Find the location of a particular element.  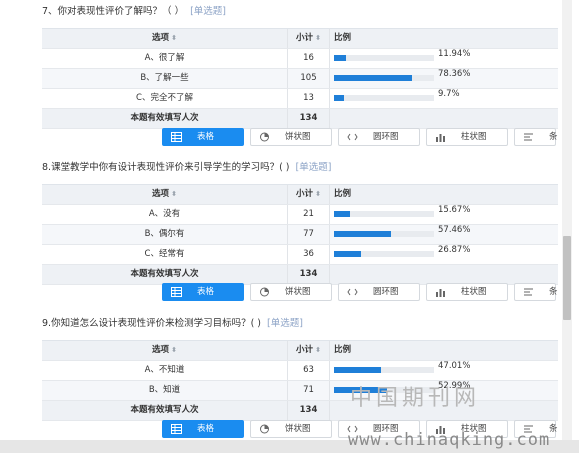

table-row: B、了解一些 105 78.36% is located at coordinates (300, 79).